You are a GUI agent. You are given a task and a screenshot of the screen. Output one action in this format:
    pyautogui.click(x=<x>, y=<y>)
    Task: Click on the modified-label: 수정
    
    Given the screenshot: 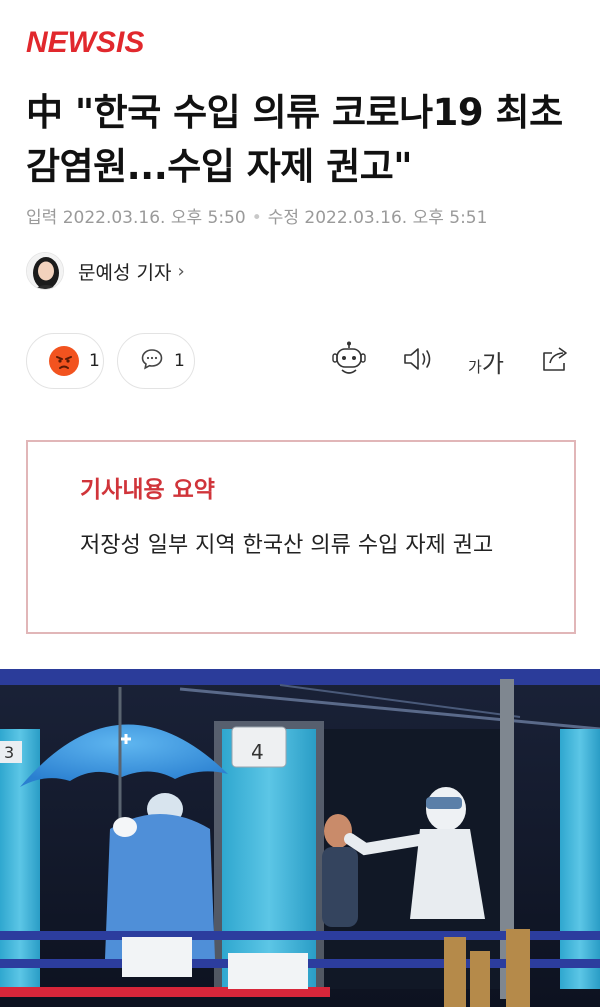 What is the action you would take?
    pyautogui.click(x=283, y=218)
    